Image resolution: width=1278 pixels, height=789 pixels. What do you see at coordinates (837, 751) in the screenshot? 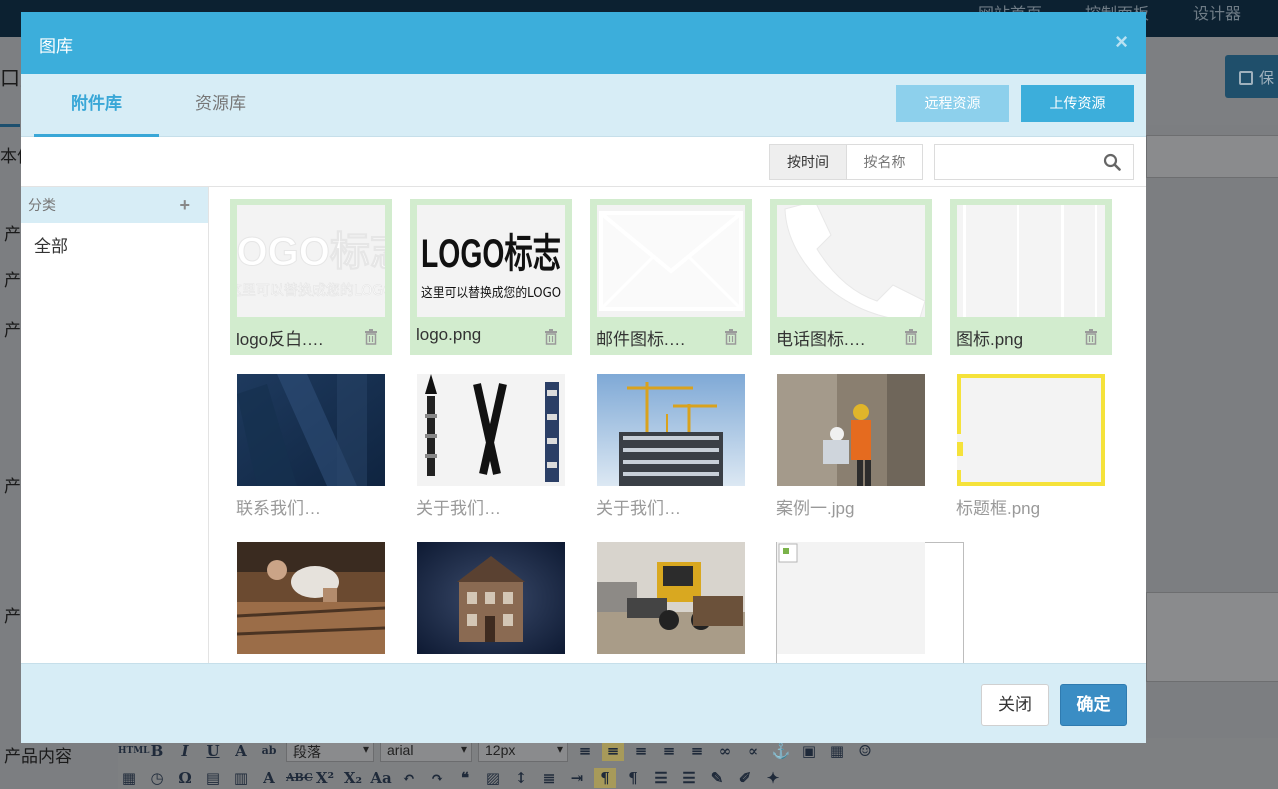
I see `table-icon: ▦` at bounding box center [837, 751].